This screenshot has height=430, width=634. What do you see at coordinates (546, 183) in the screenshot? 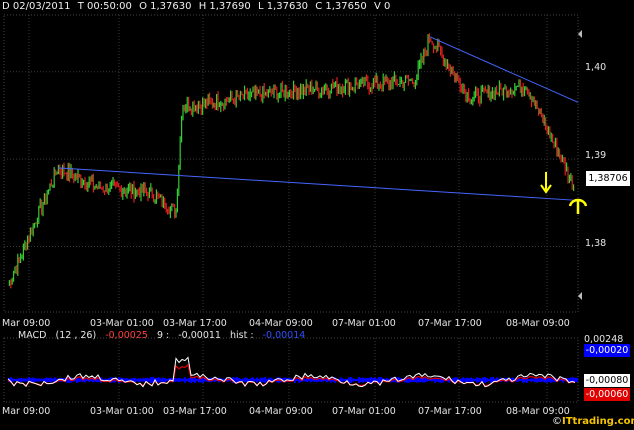
I see `arrow-down-icon` at bounding box center [546, 183].